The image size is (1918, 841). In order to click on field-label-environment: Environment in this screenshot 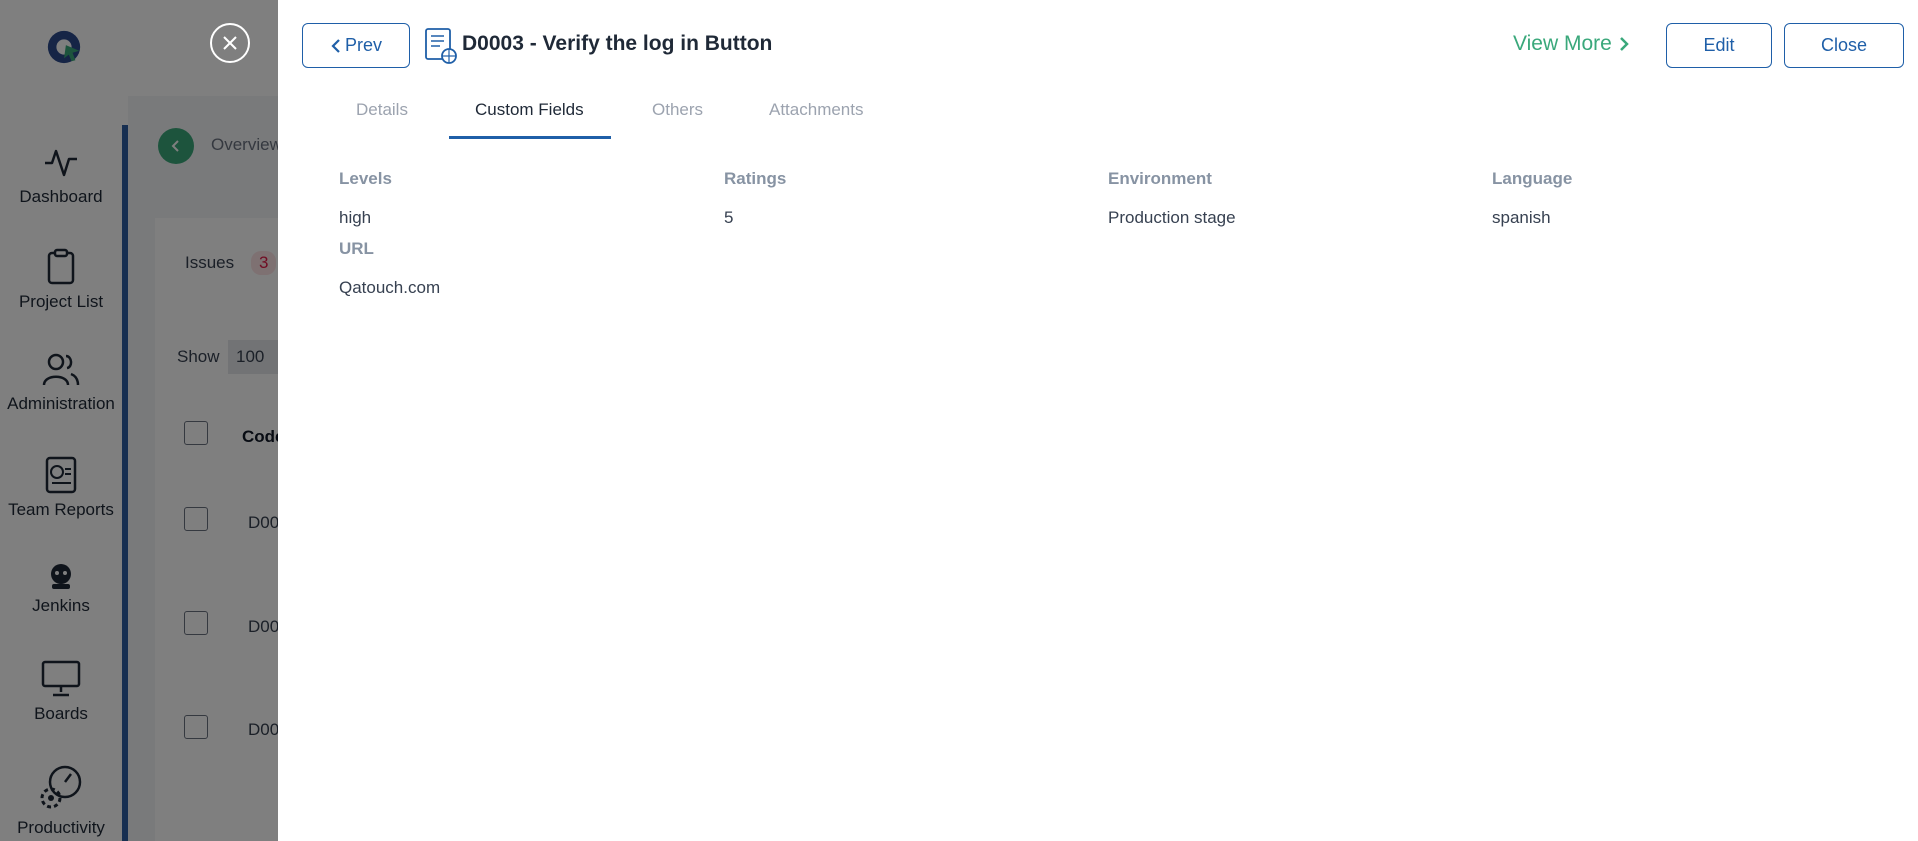, I will do `click(1160, 178)`.